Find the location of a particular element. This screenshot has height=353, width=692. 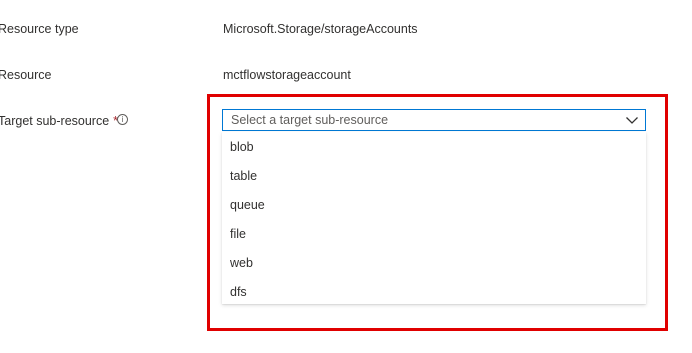

option-dfs: dfs is located at coordinates (238, 292).